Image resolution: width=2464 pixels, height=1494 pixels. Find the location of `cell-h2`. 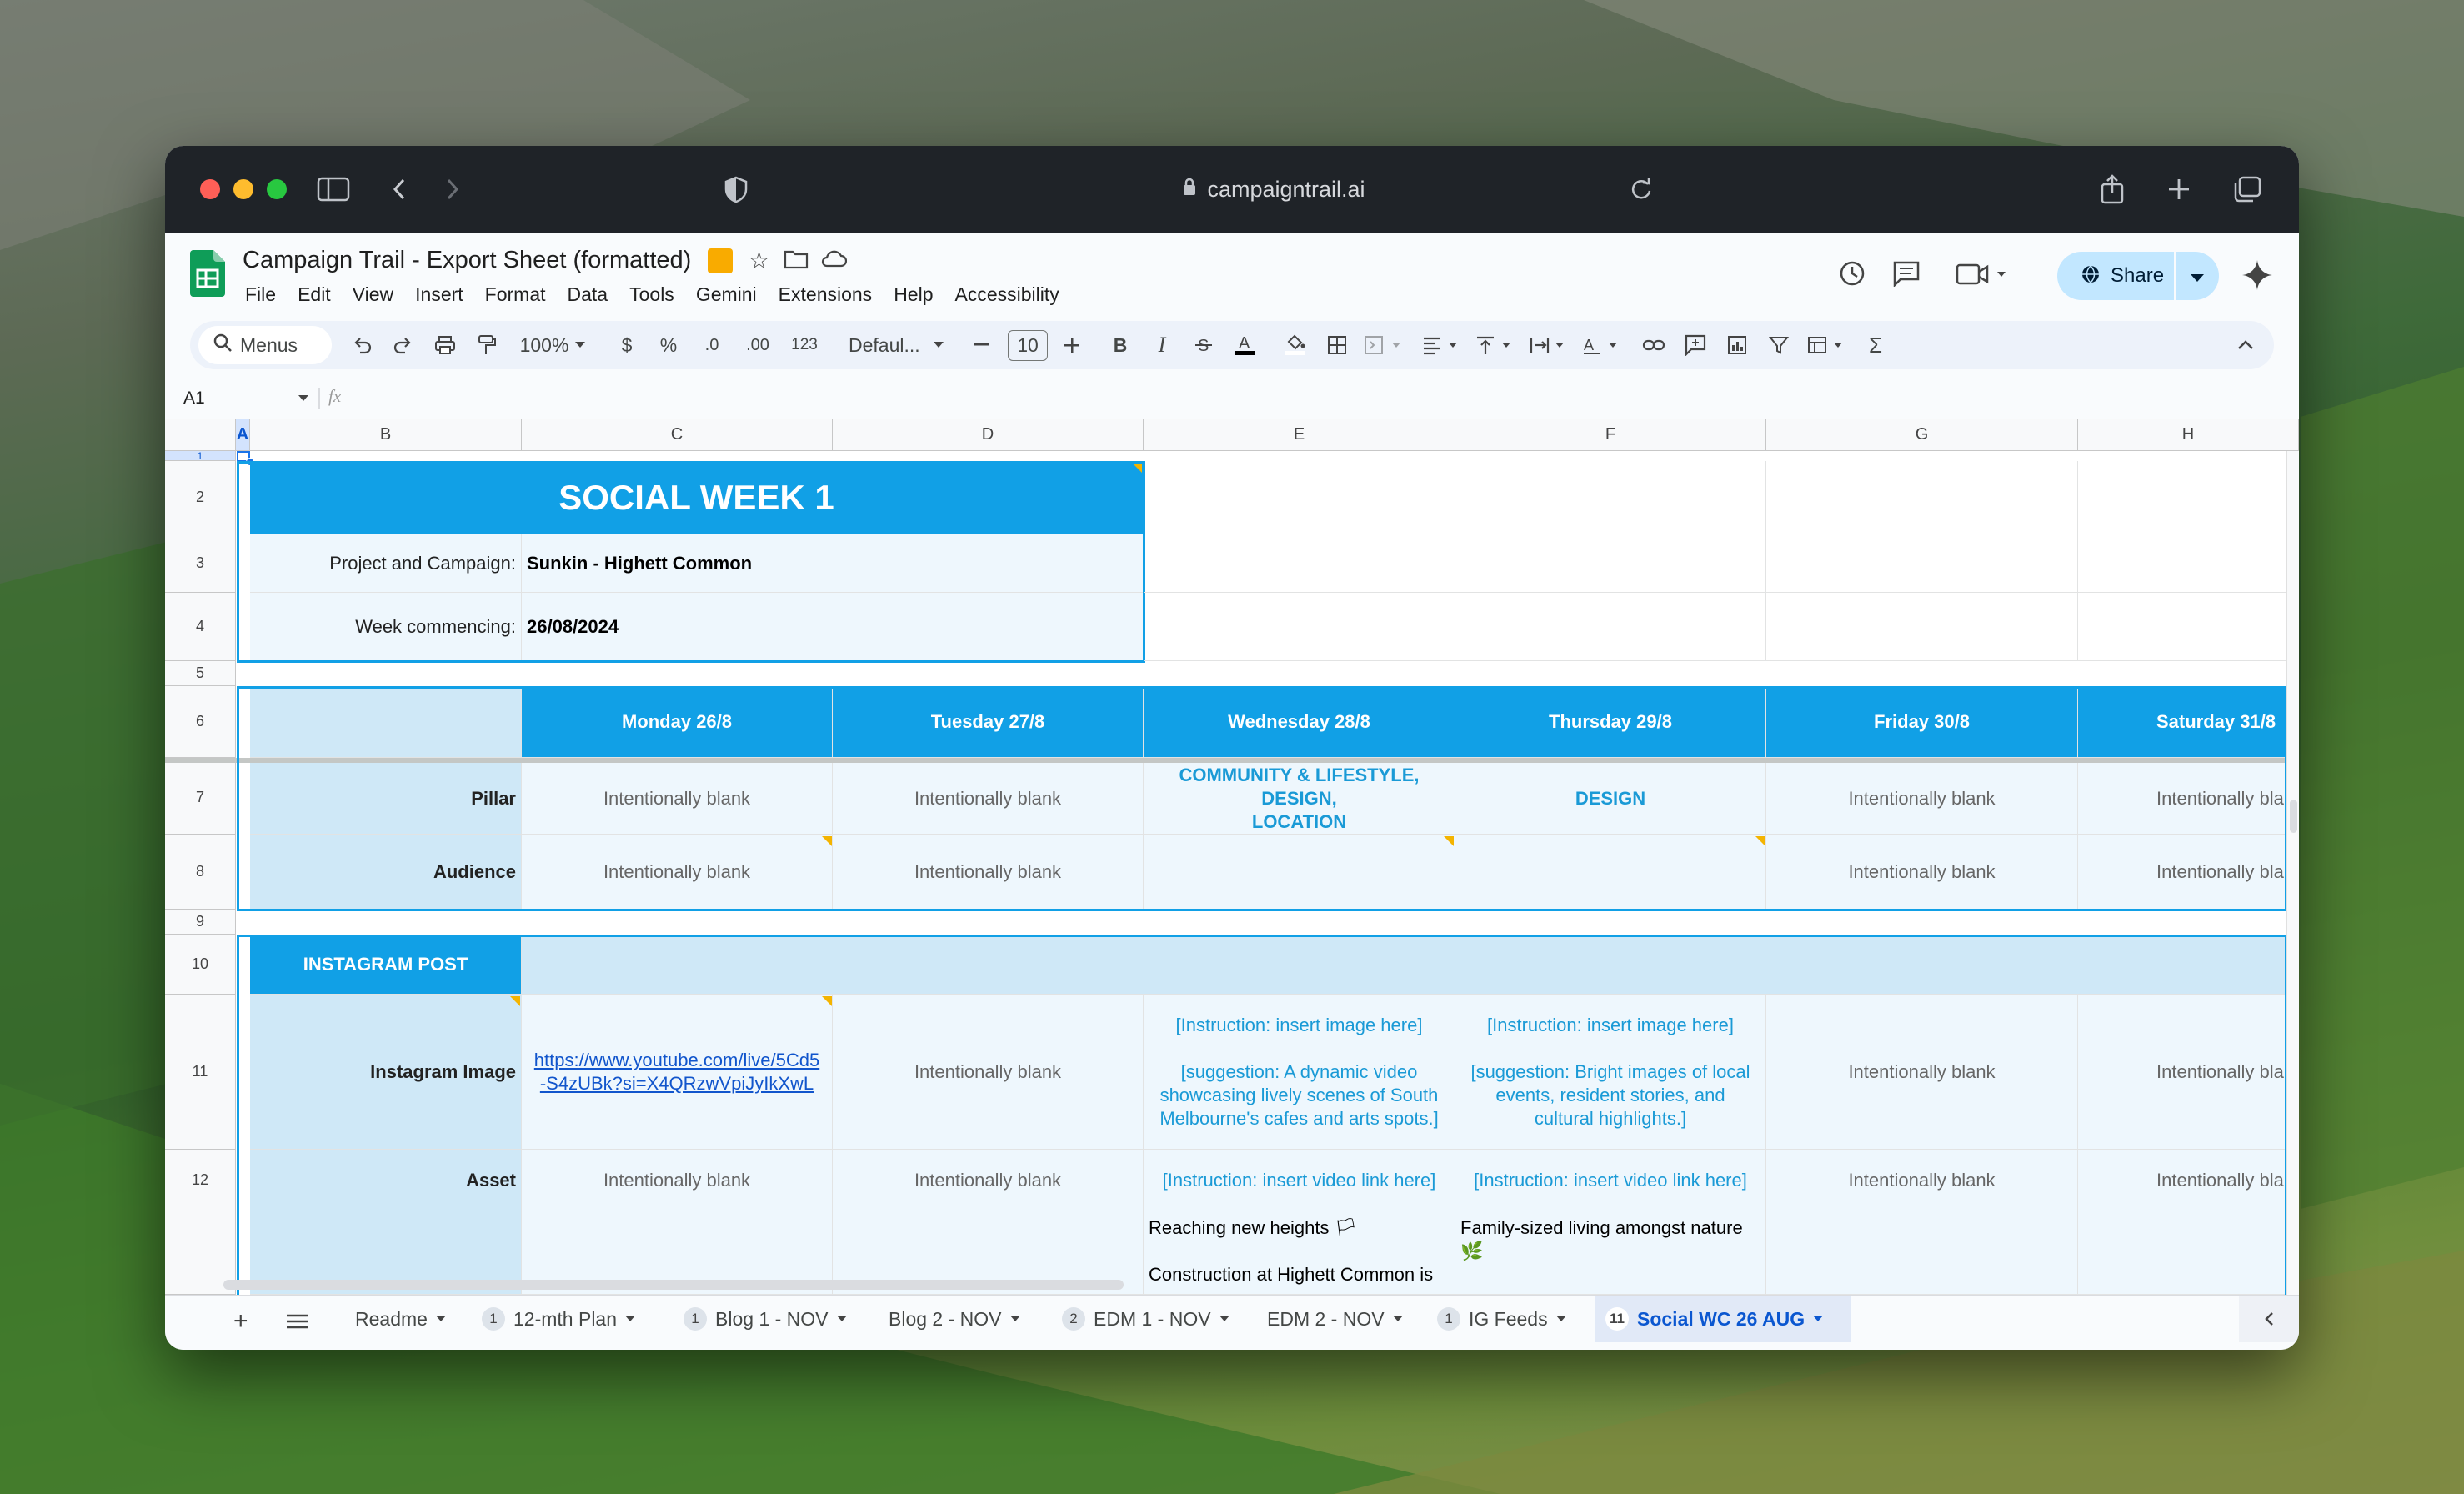

cell-h2 is located at coordinates (2182, 497).